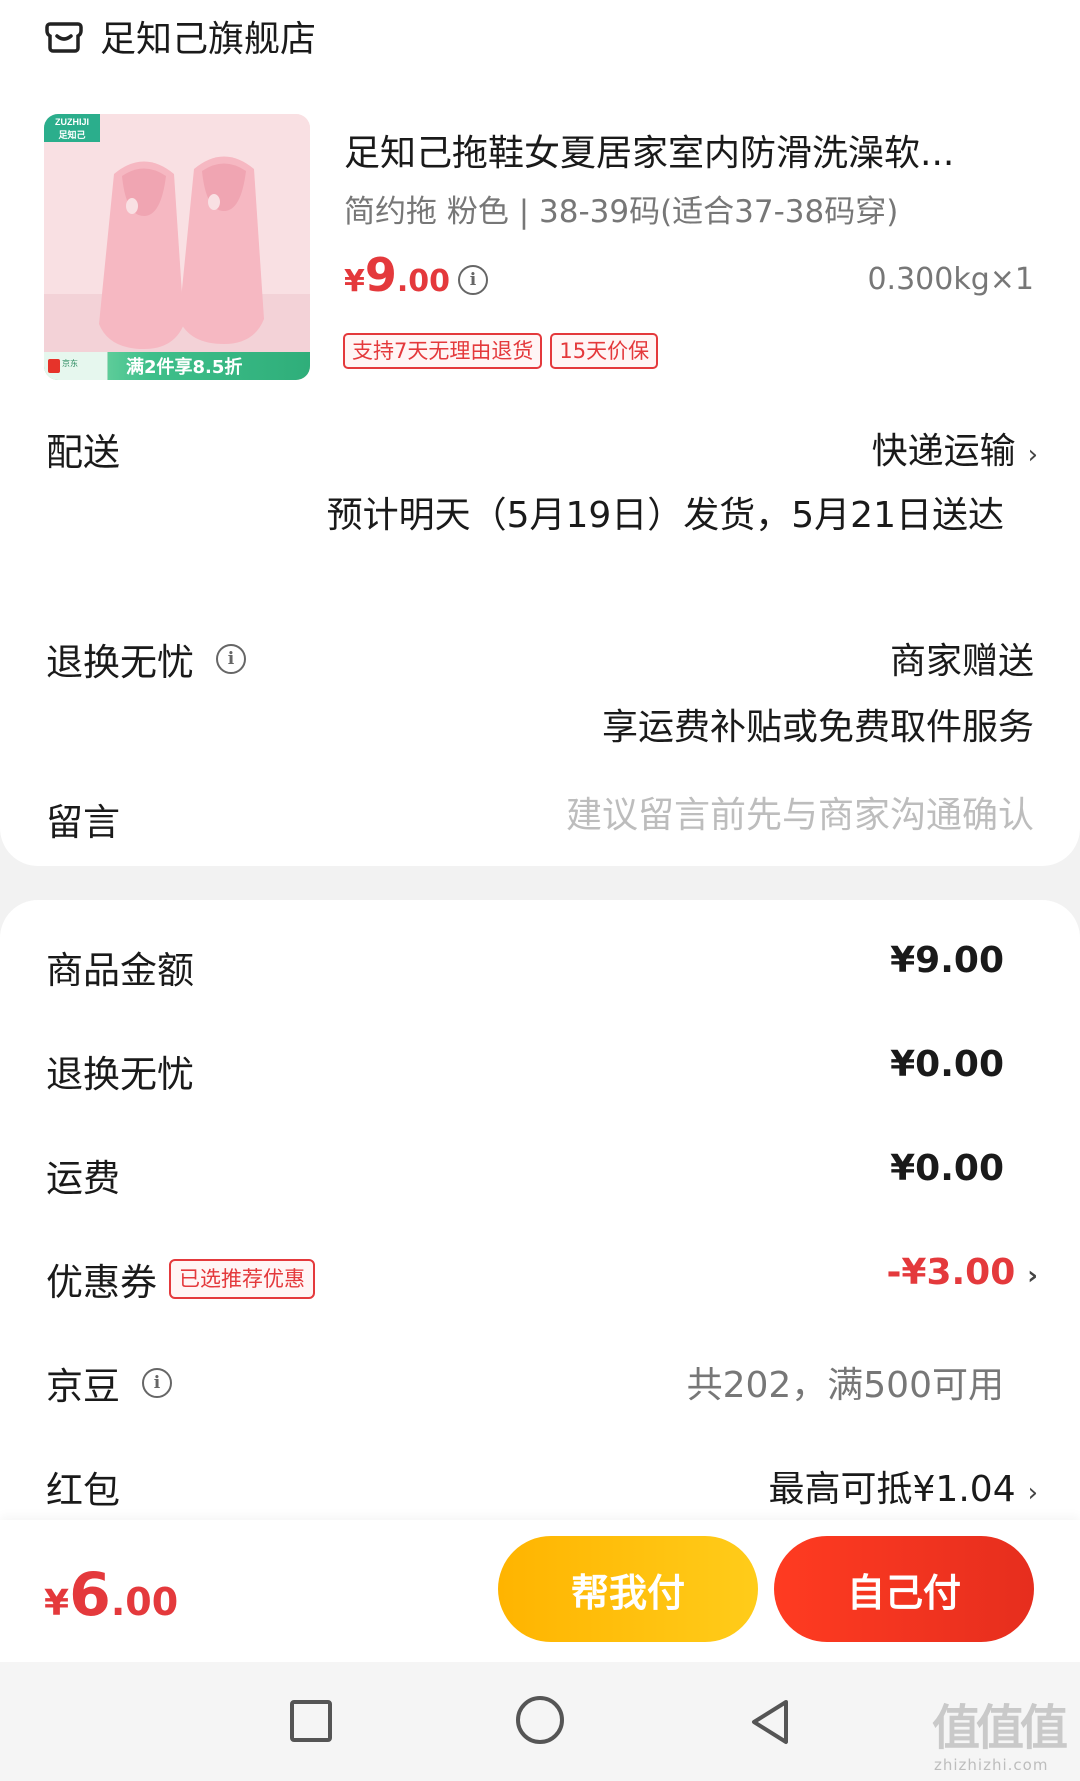 This screenshot has height=1781, width=1080. I want to click on tag-price-protect: 15天价保, so click(604, 351).